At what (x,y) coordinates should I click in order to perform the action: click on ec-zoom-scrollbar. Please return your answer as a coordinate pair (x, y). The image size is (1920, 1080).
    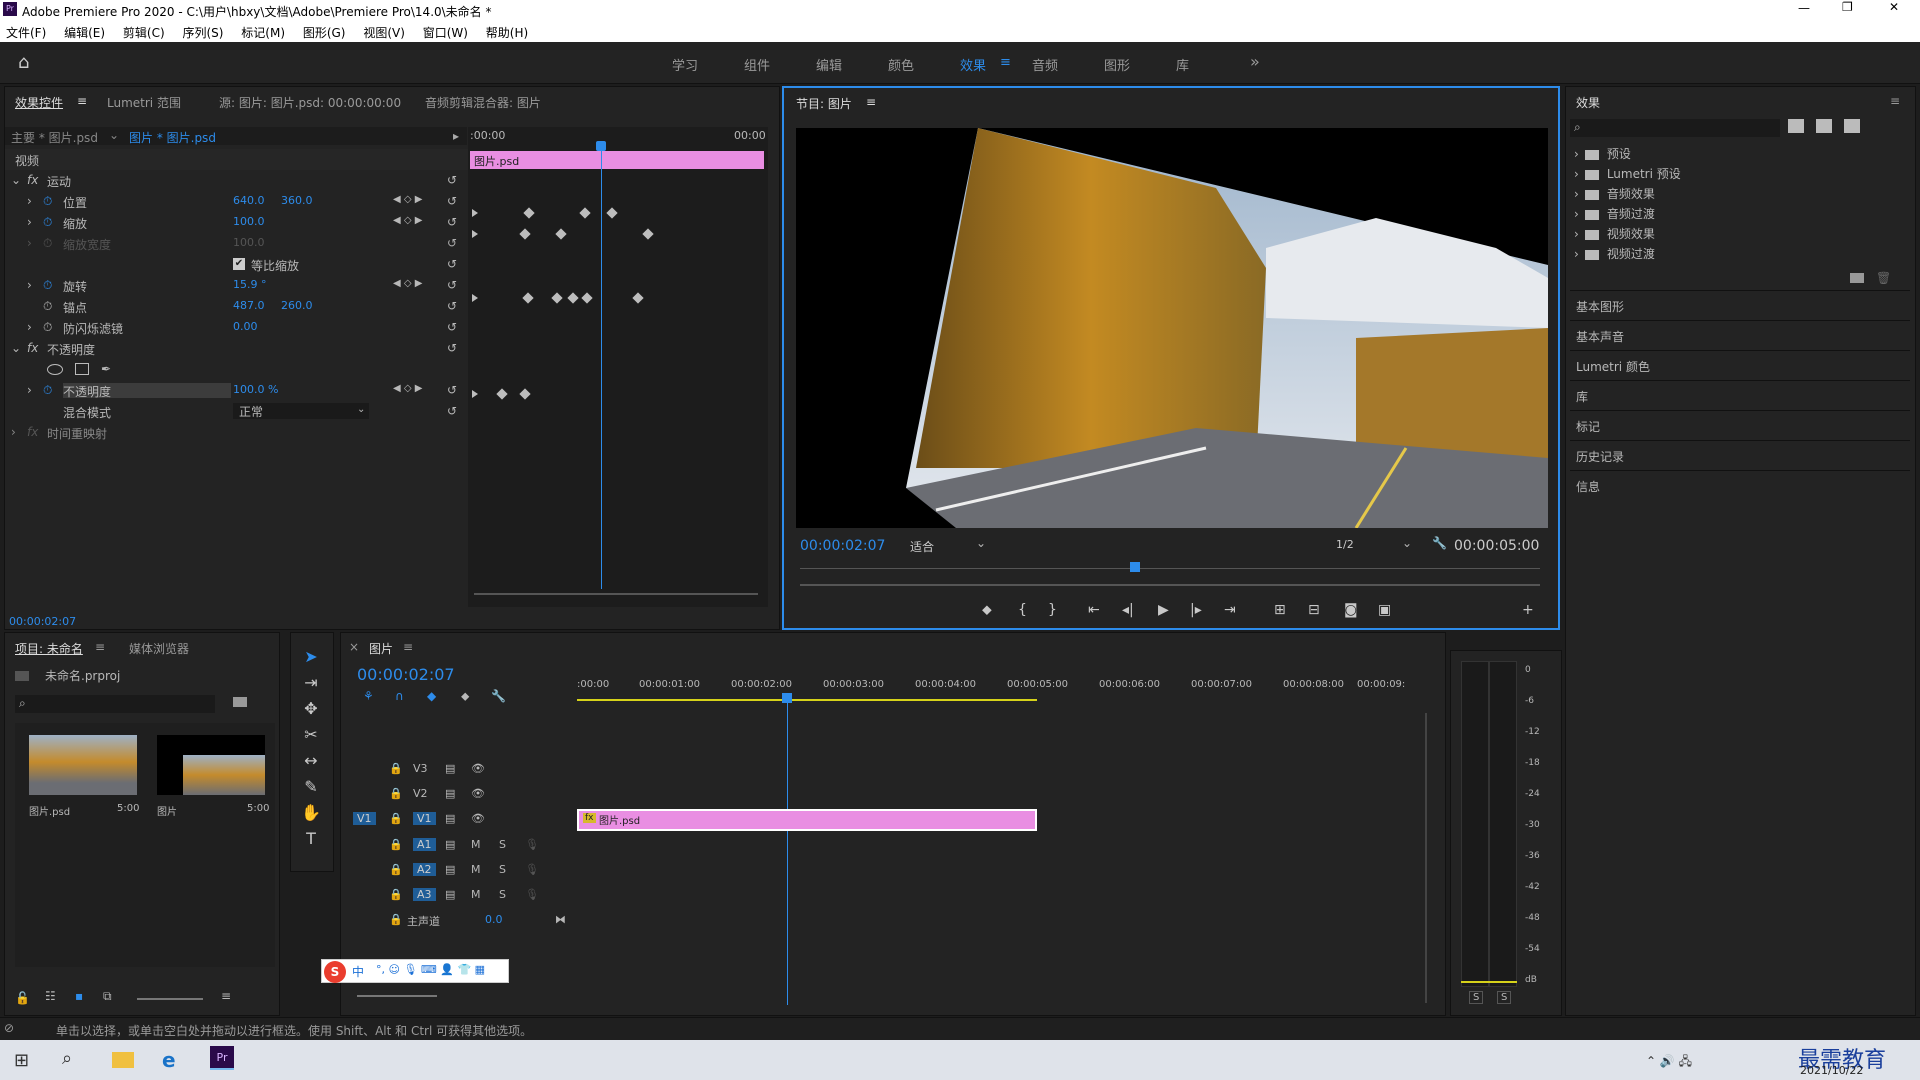
    Looking at the image, I should click on (616, 594).